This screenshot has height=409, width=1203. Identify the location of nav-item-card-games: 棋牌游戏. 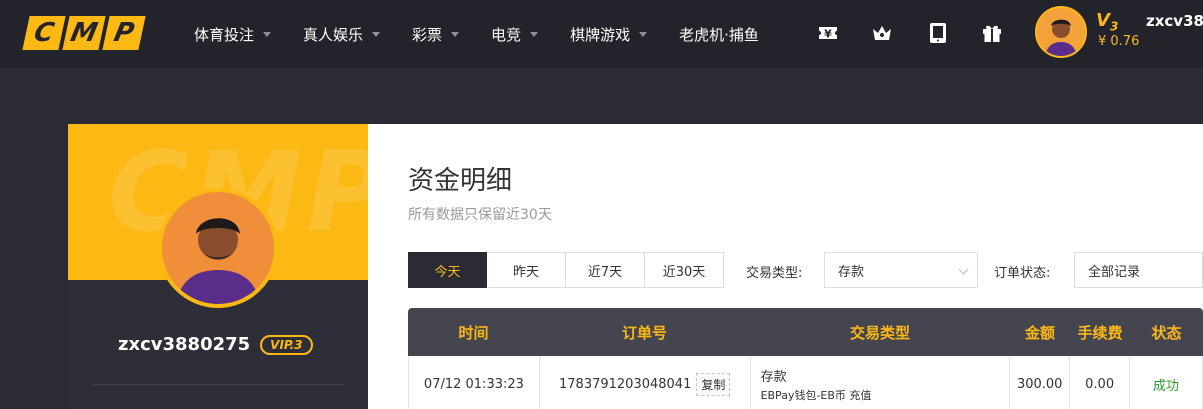
(609, 34).